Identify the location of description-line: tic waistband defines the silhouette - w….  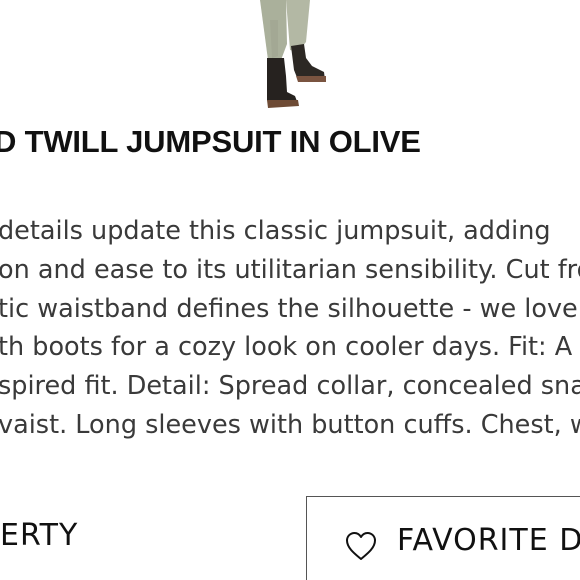
(289, 308).